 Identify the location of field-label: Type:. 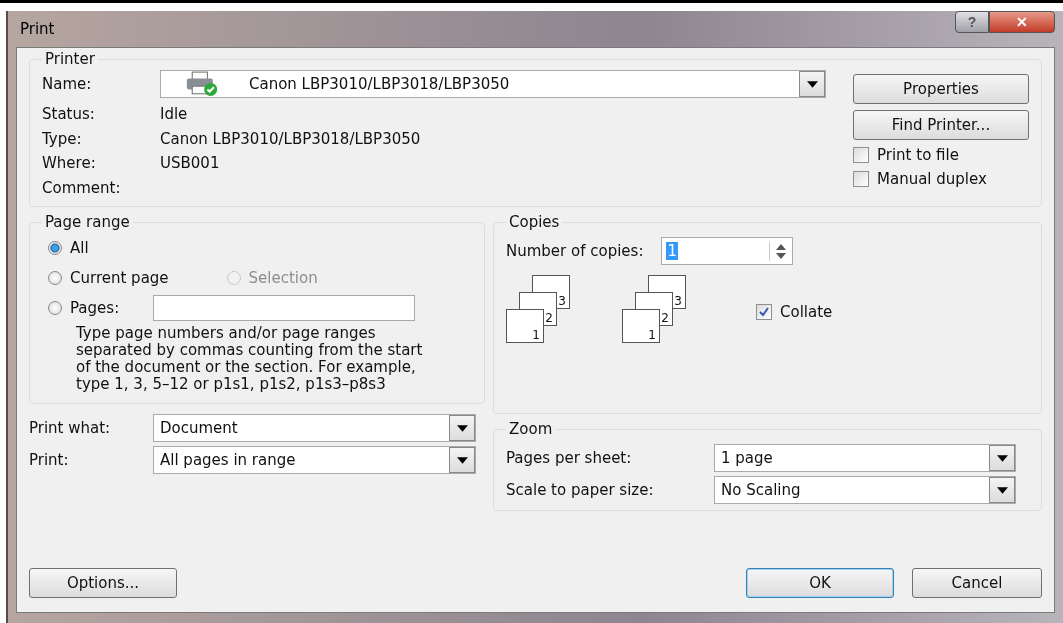
(62, 138).